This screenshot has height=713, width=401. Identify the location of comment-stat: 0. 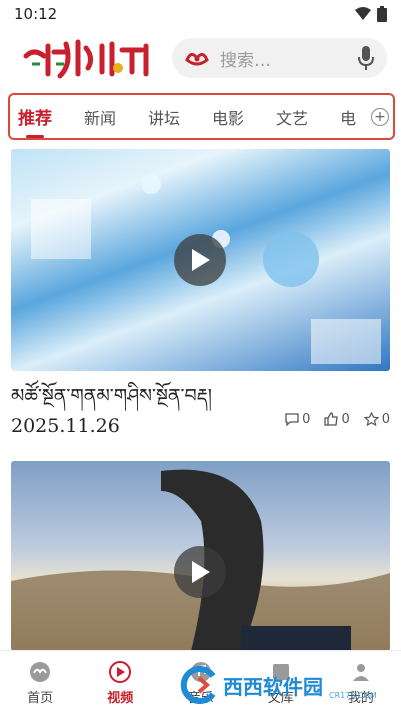
(297, 419).